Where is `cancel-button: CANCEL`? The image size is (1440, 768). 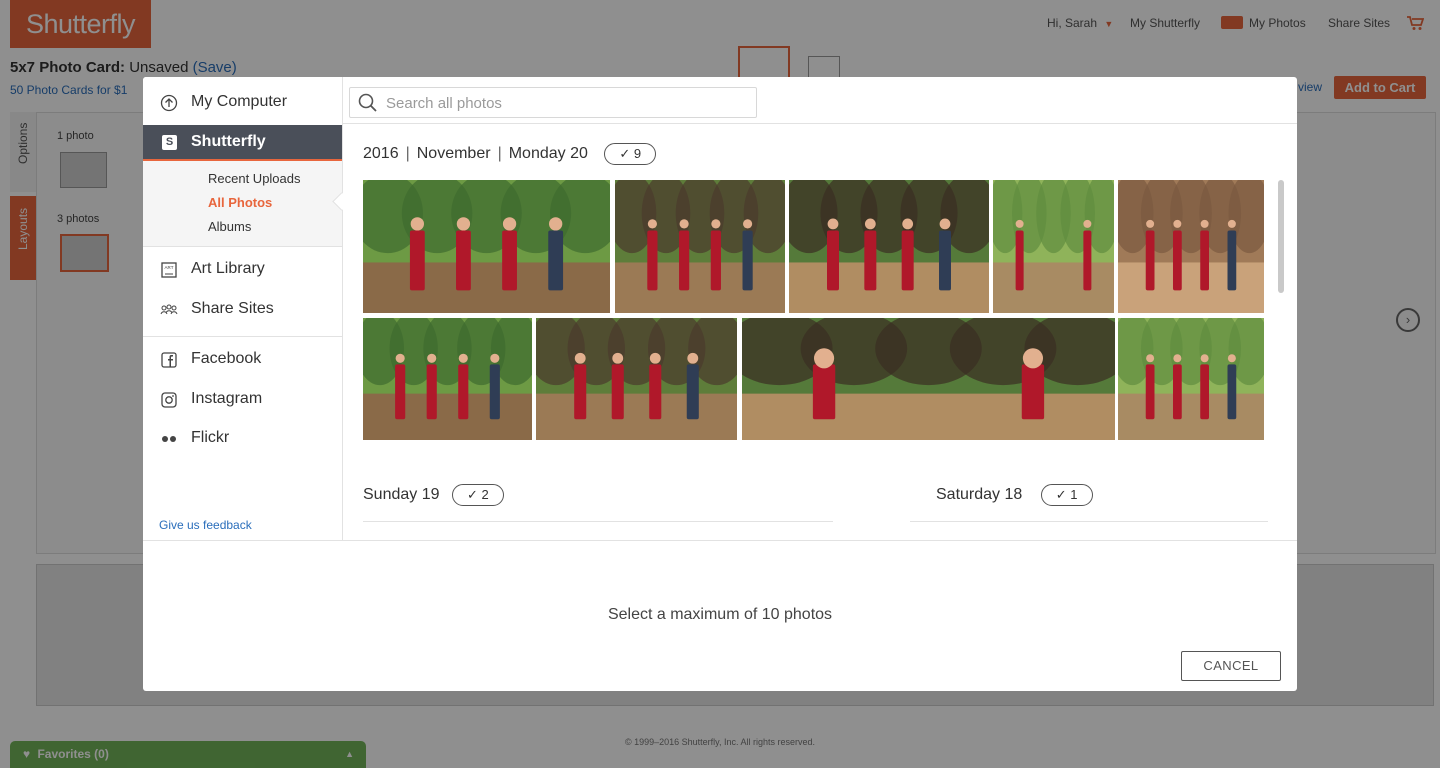 cancel-button: CANCEL is located at coordinates (1231, 666).